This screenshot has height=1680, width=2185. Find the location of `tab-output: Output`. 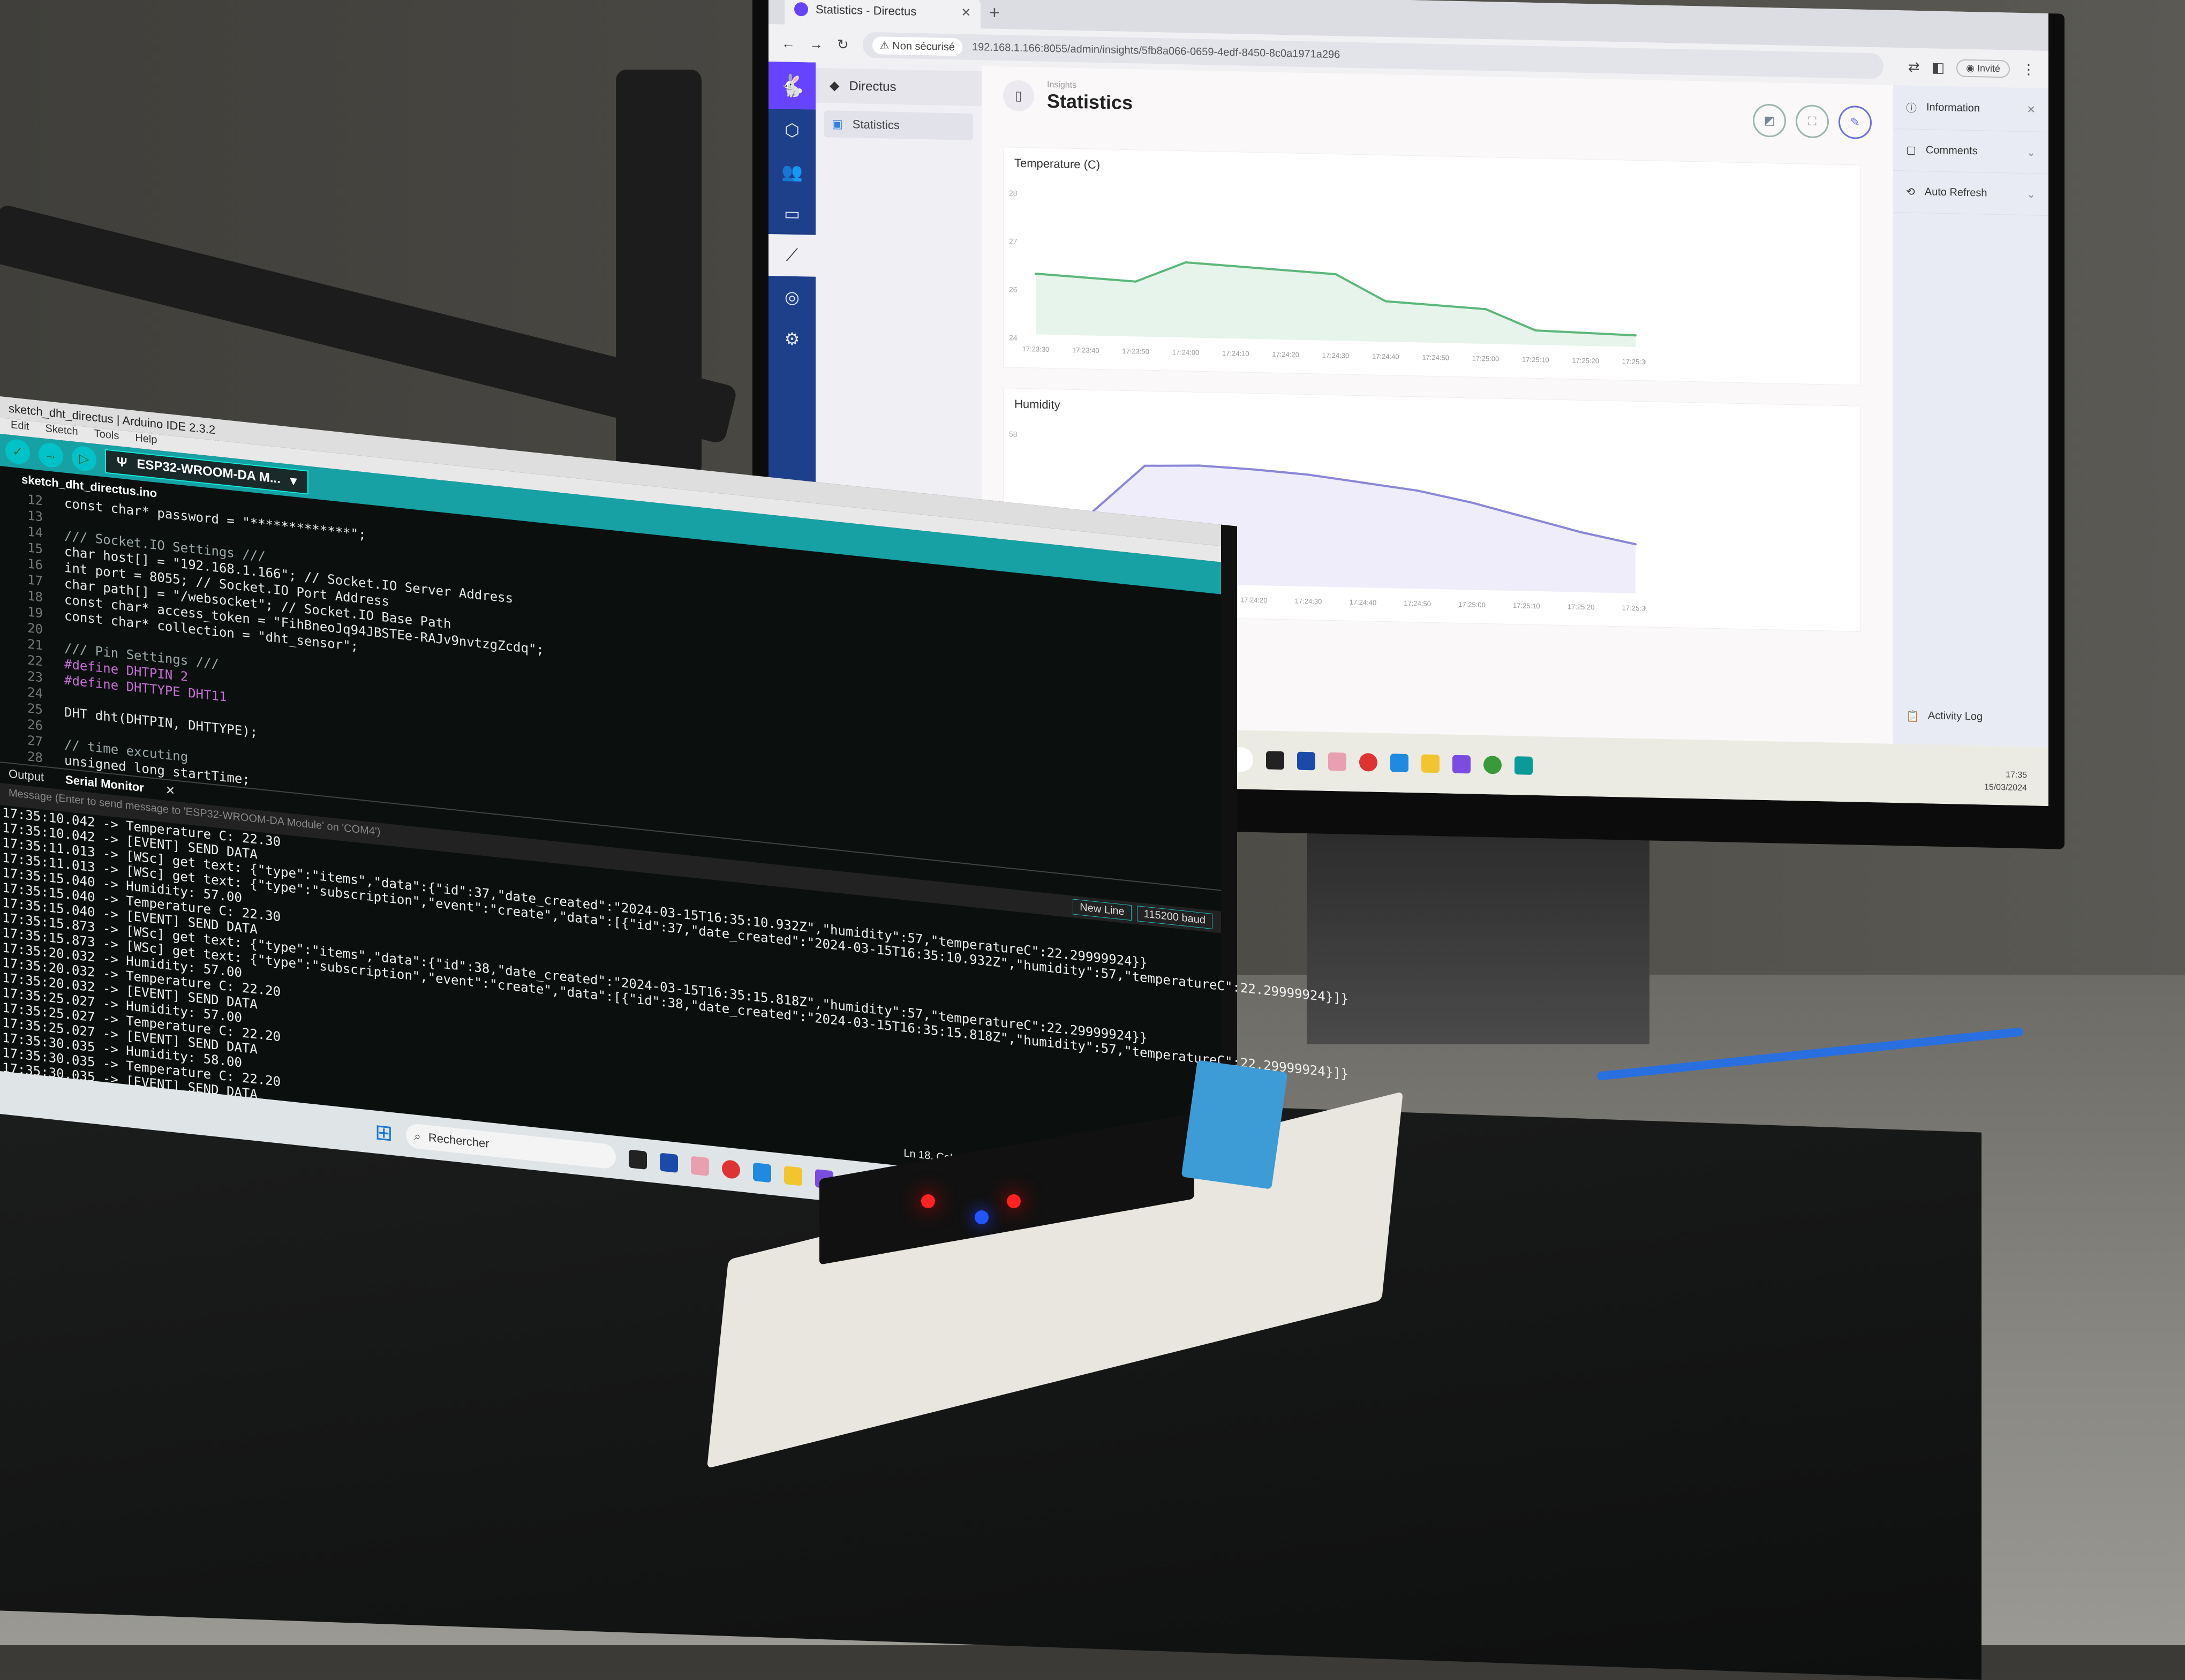

tab-output: Output is located at coordinates (26, 776).